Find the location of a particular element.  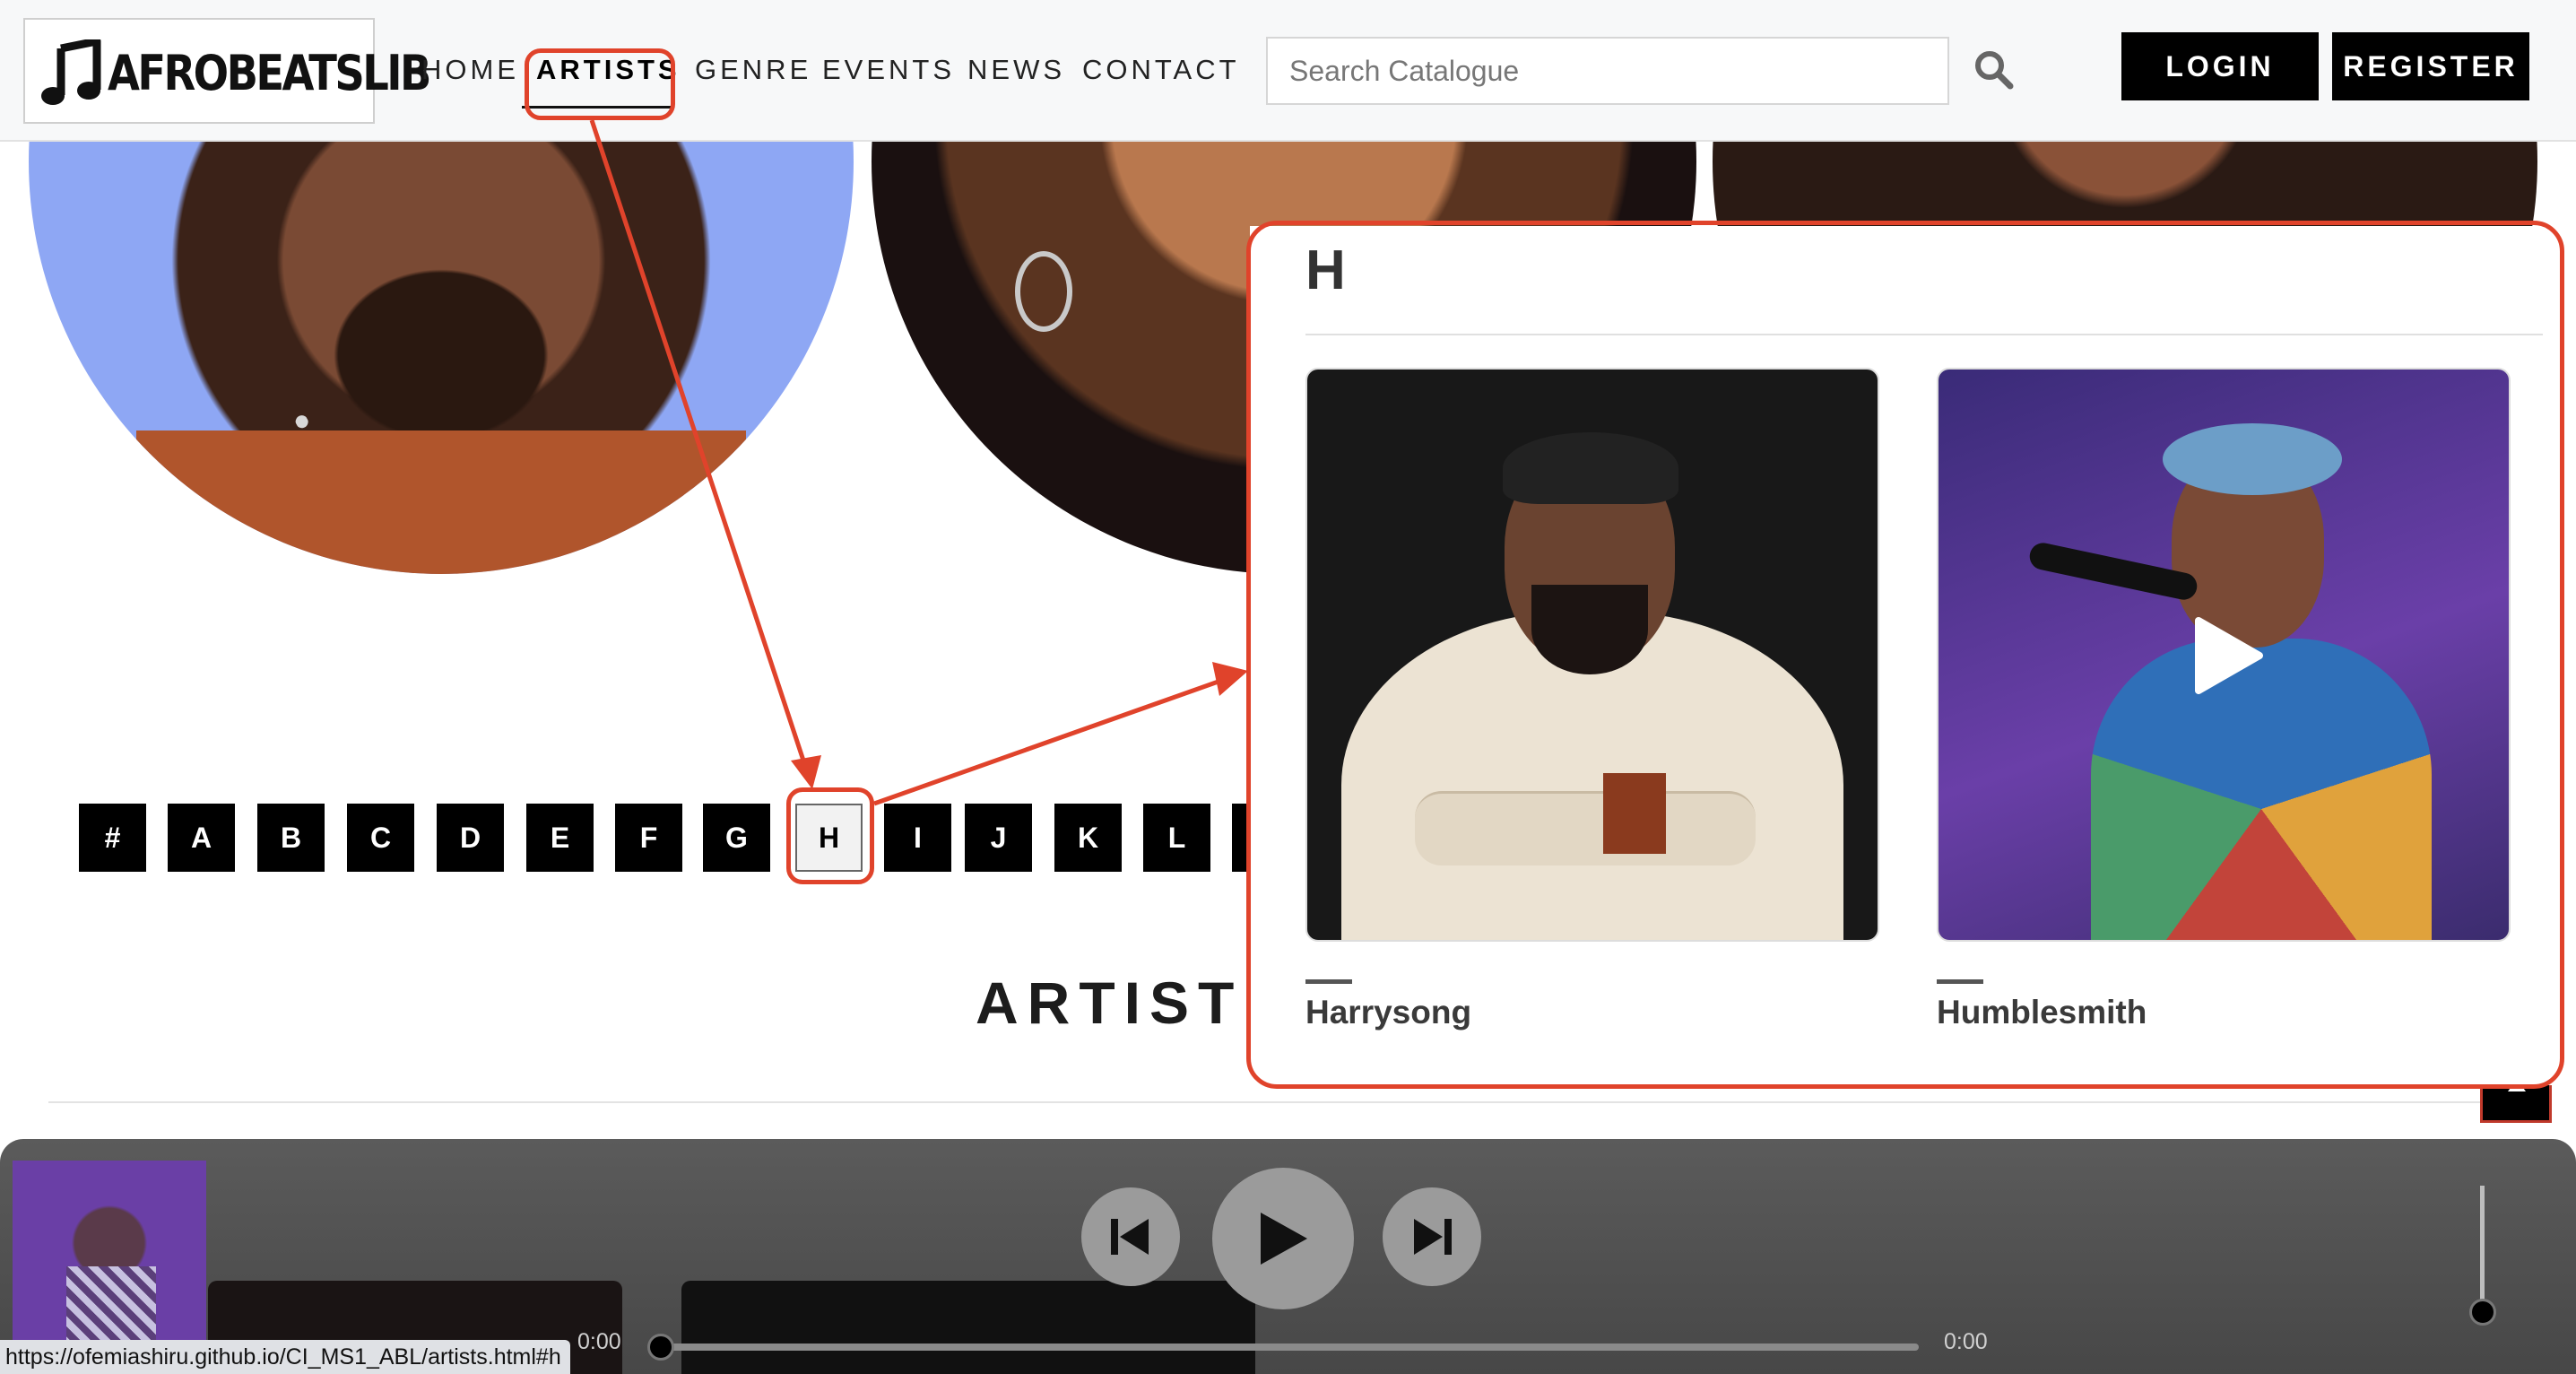

volume-slider is located at coordinates (2482, 1249).